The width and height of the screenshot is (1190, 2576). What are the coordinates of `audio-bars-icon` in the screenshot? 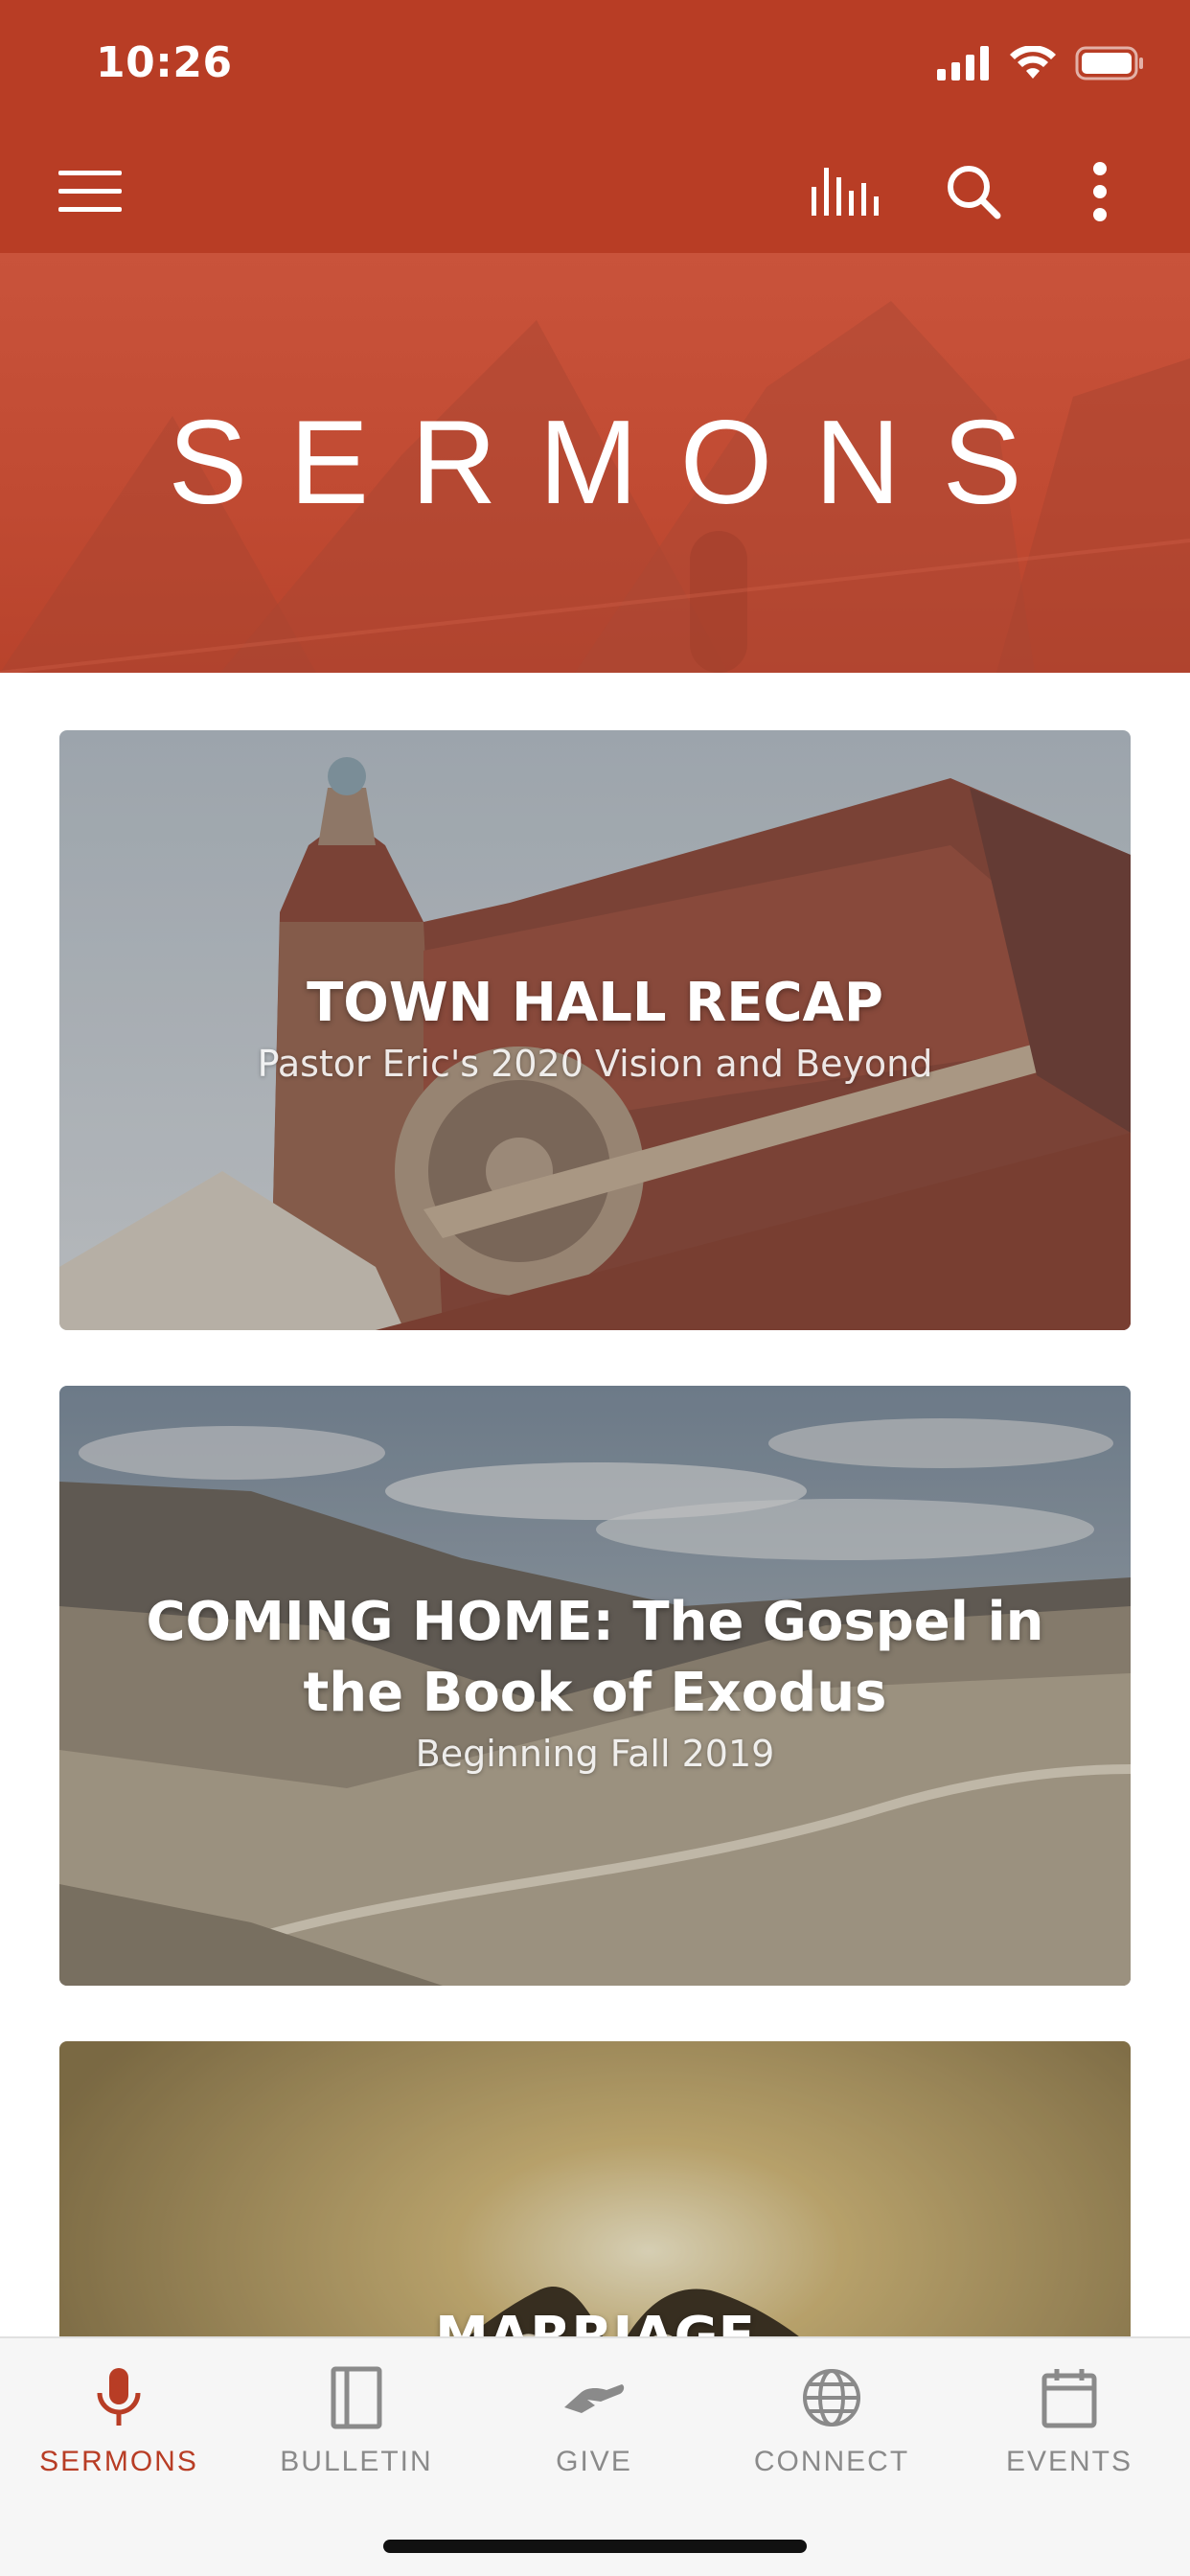 It's located at (845, 192).